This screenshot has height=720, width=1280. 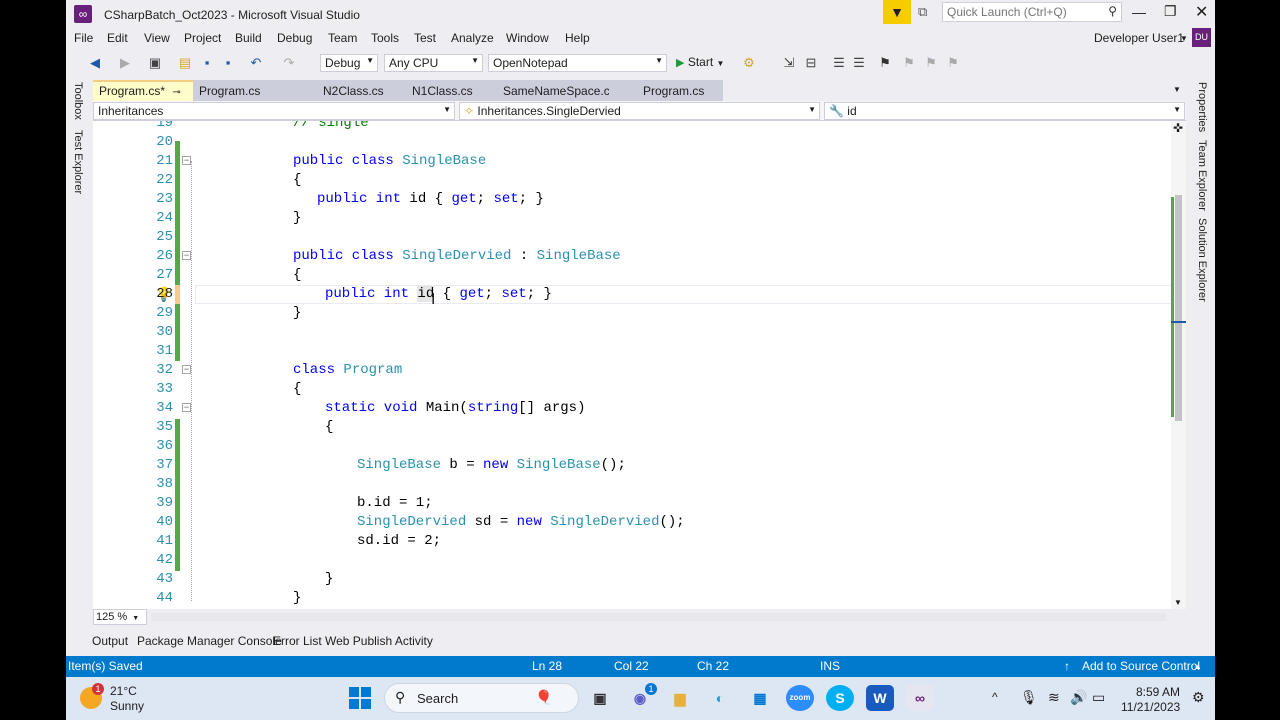 What do you see at coordinates (1054, 697) in the screenshot?
I see `wifi-icon: ≋` at bounding box center [1054, 697].